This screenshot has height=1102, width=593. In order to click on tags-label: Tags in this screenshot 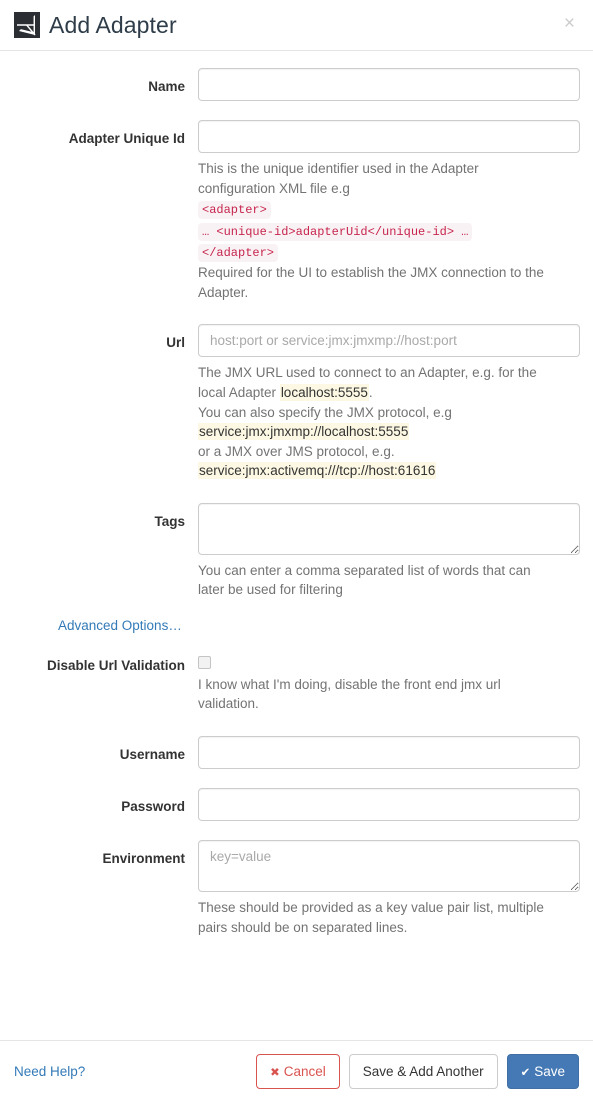, I will do `click(169, 521)`.